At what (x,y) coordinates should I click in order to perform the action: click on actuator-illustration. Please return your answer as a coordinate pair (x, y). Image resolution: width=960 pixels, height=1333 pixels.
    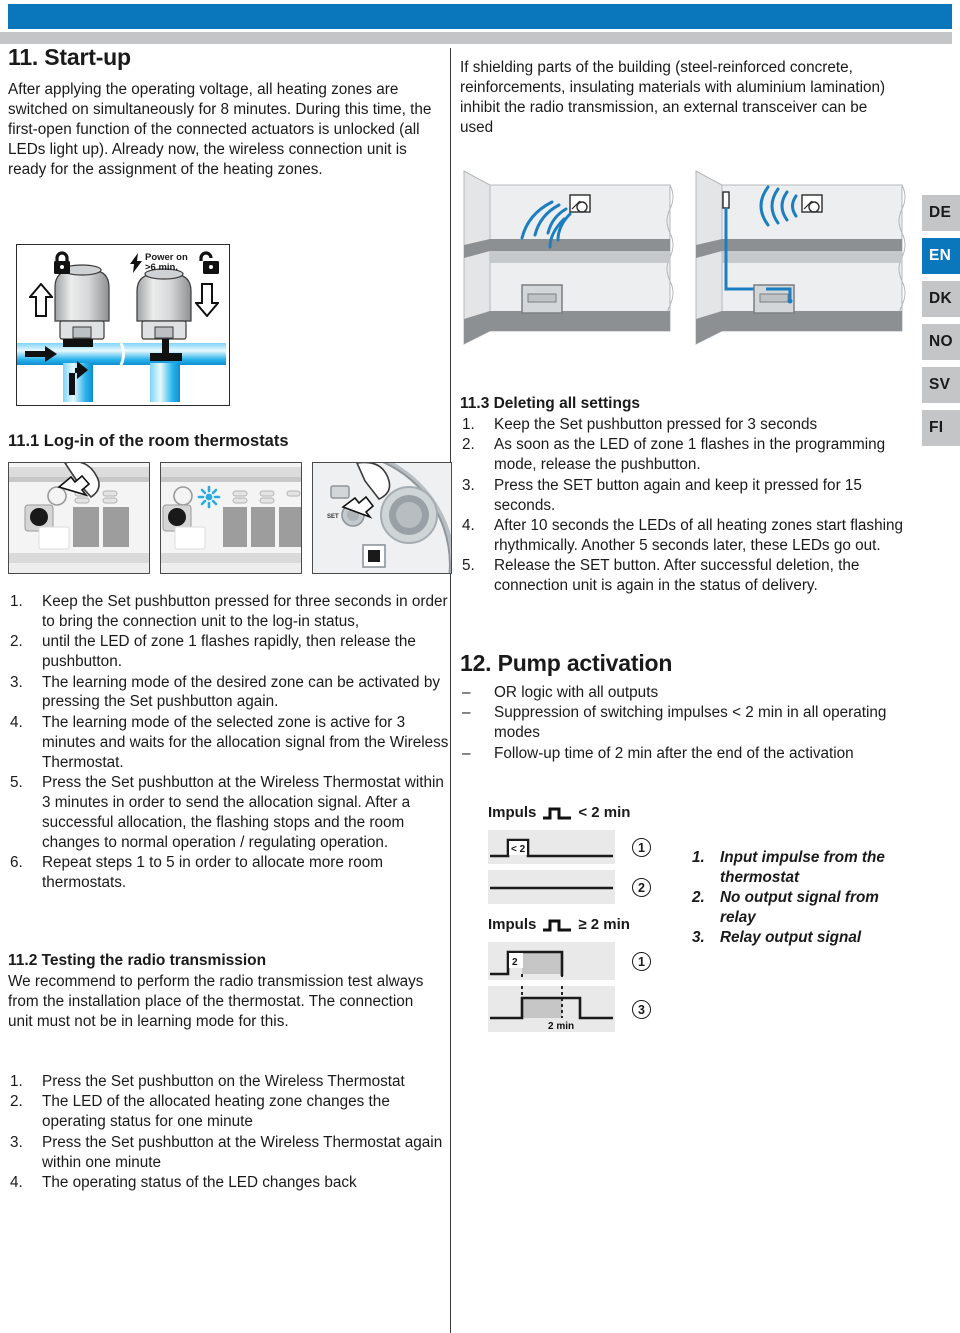
    Looking at the image, I should click on (121, 333).